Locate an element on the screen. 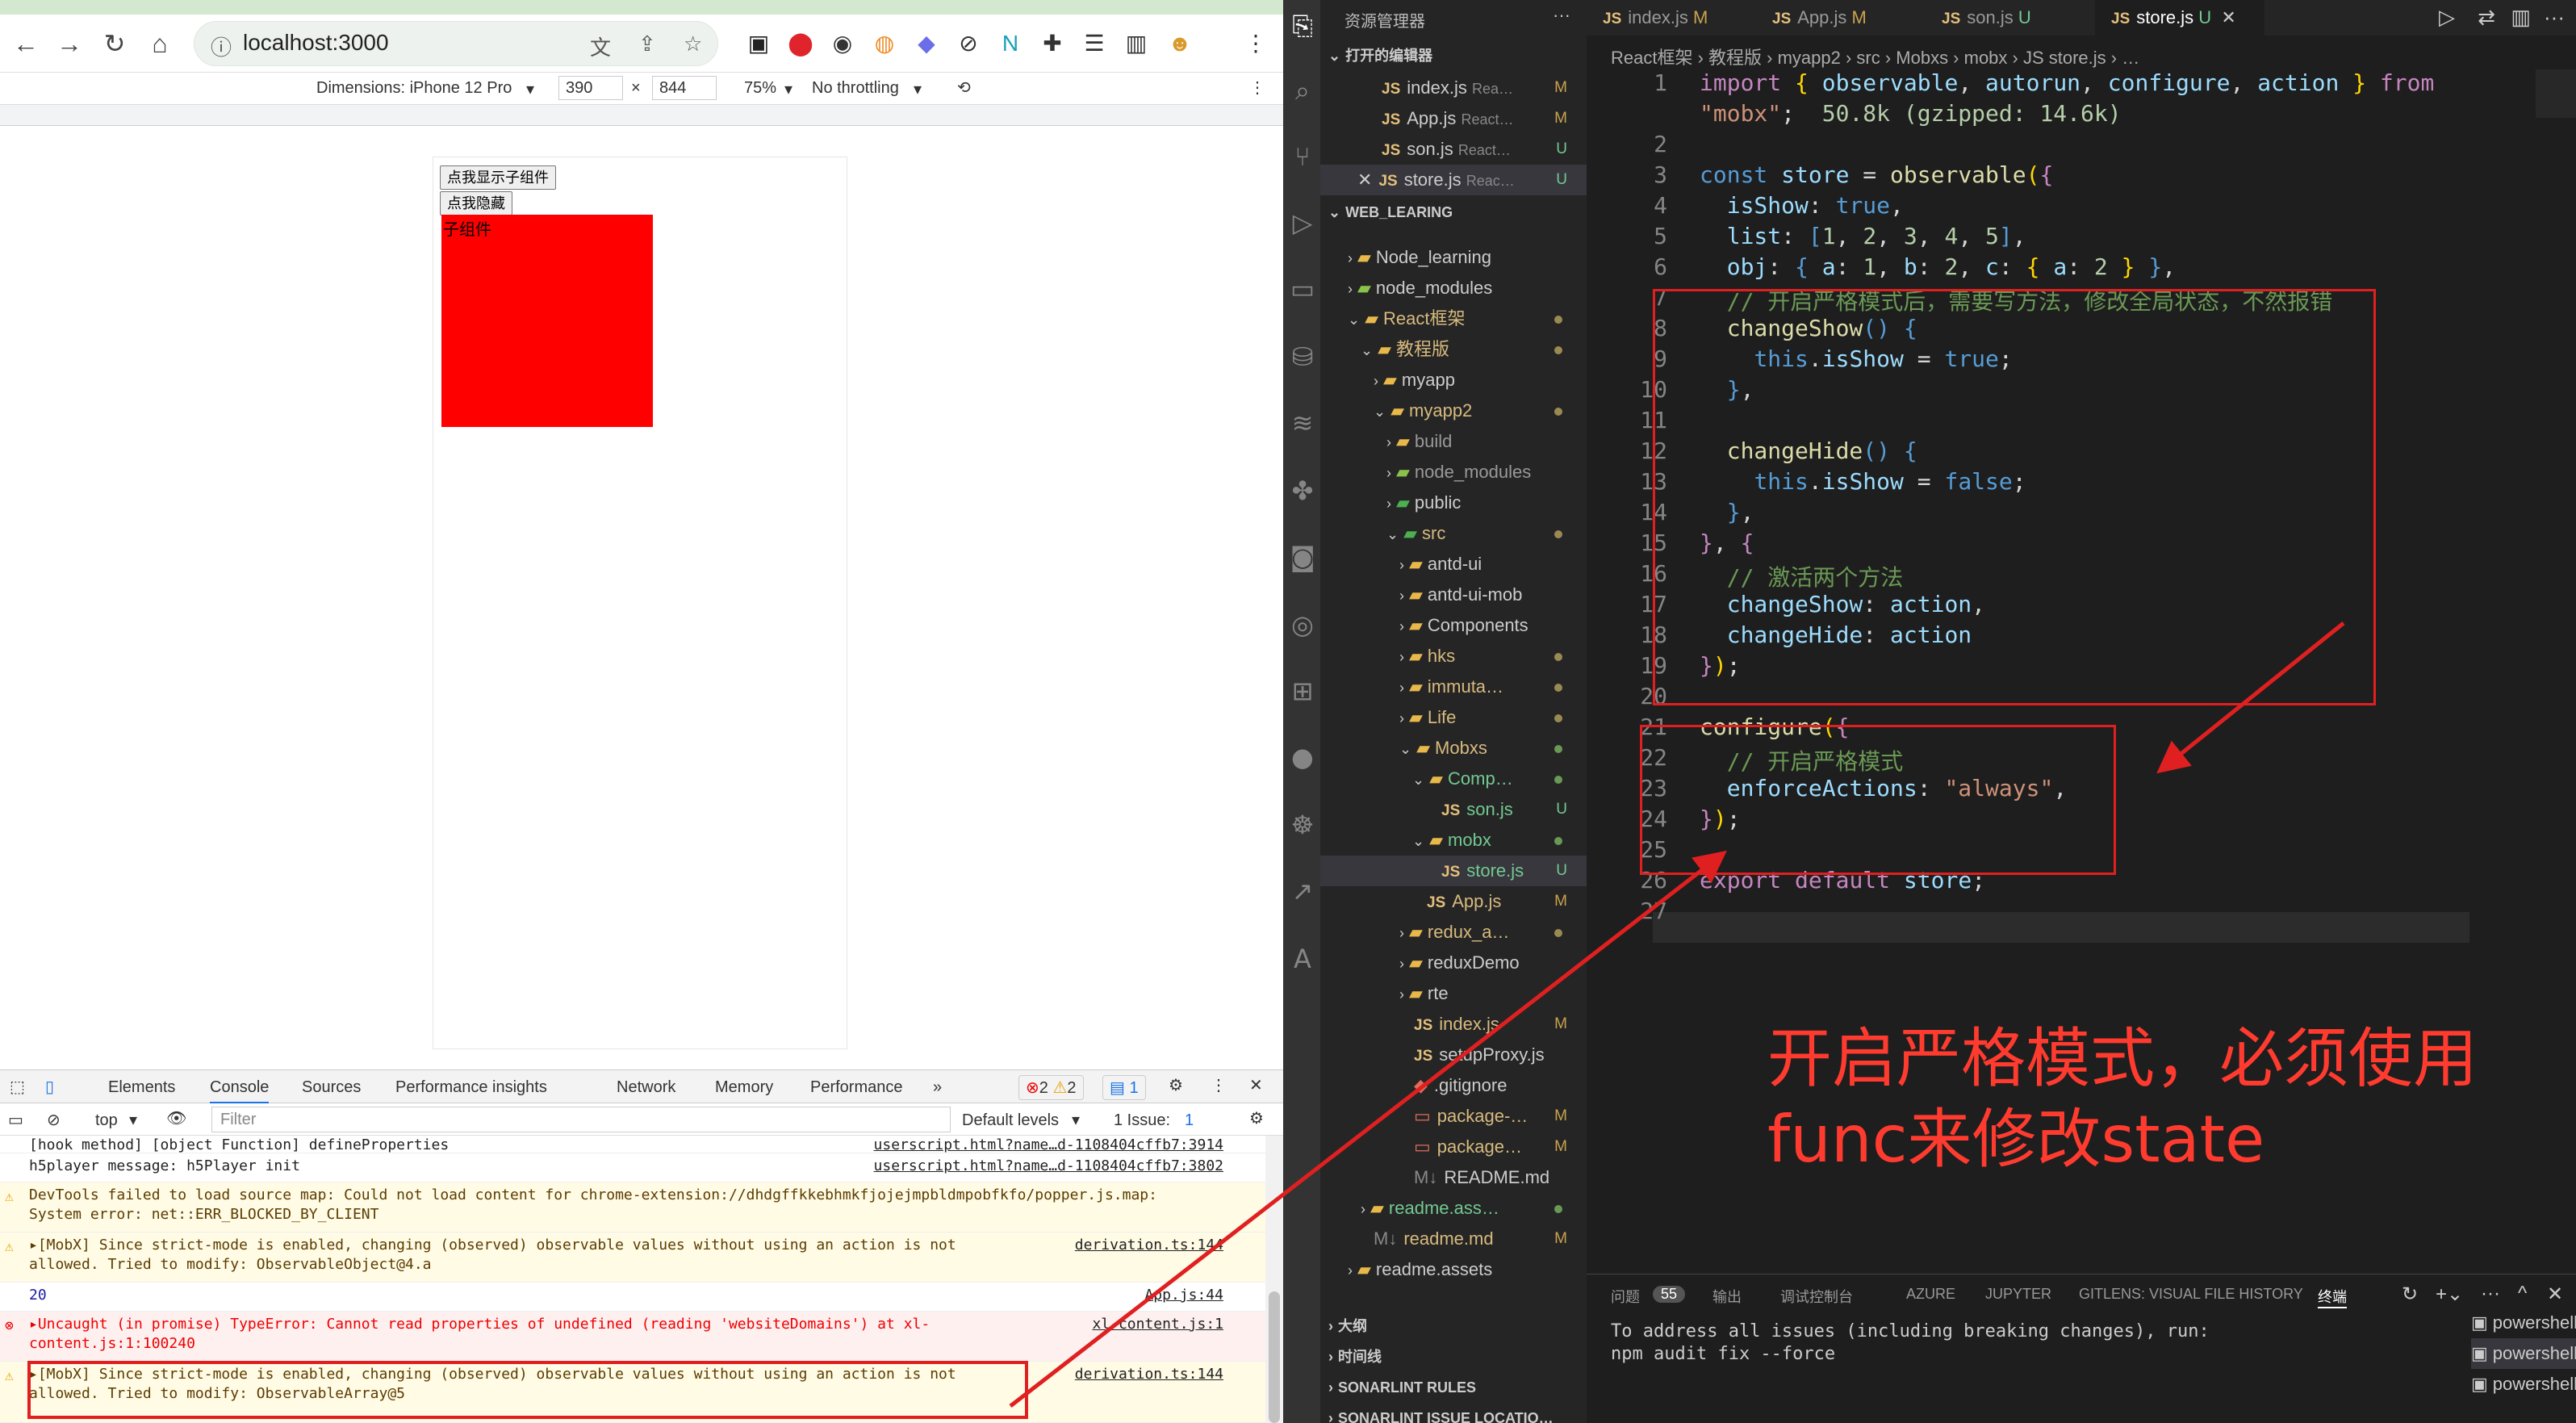 The image size is (2576, 1423). arrow-to-configure is located at coordinates (2250, 698).